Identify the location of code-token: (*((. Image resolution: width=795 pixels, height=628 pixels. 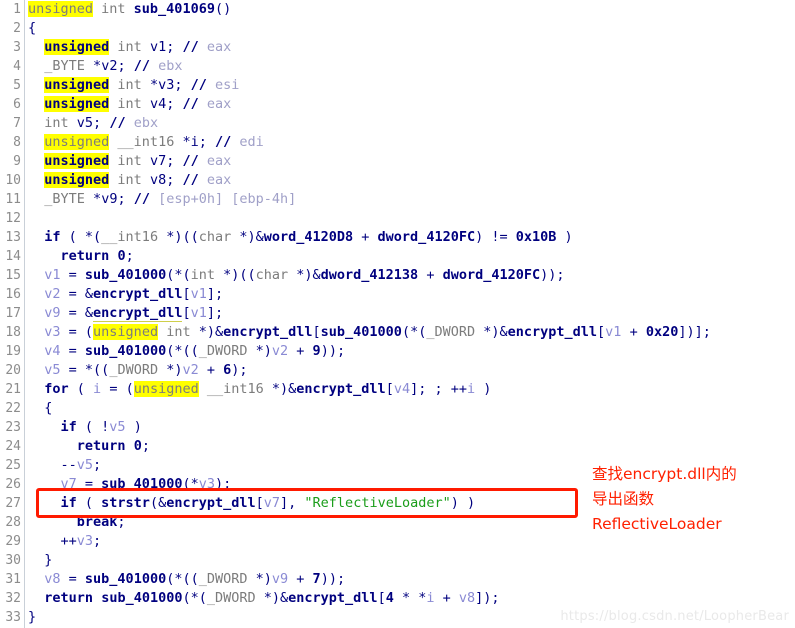
(182, 579).